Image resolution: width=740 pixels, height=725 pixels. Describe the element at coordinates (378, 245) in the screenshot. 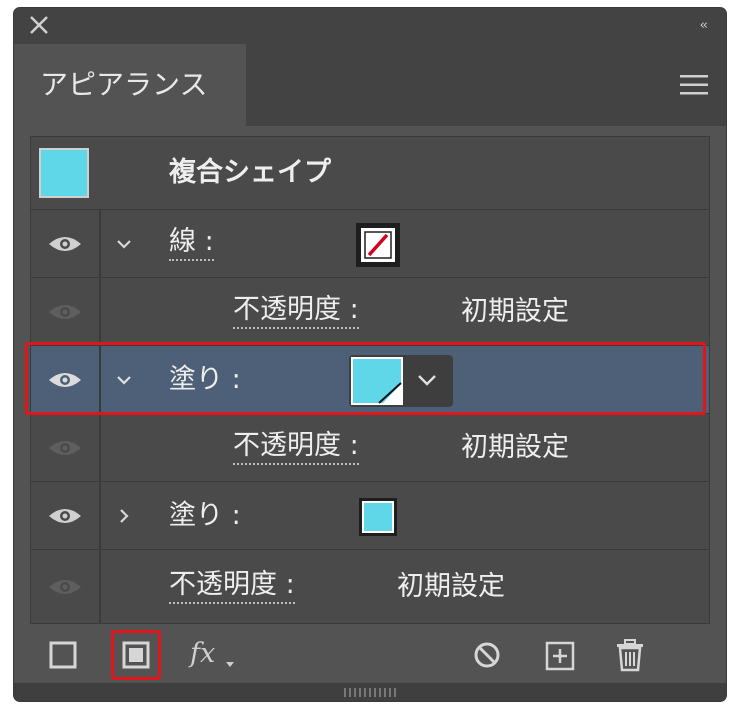

I see `stroke-none-swatch` at that location.